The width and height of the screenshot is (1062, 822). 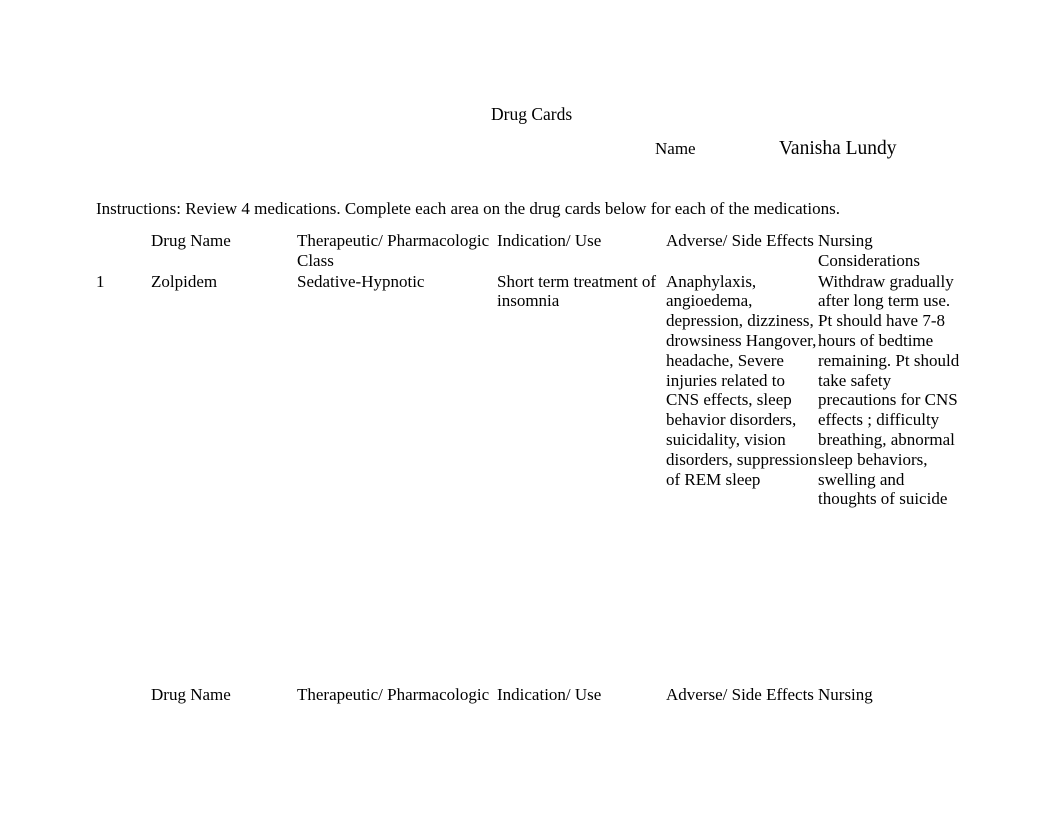 What do you see at coordinates (191, 240) in the screenshot?
I see `header-drug-name: Drug Name` at bounding box center [191, 240].